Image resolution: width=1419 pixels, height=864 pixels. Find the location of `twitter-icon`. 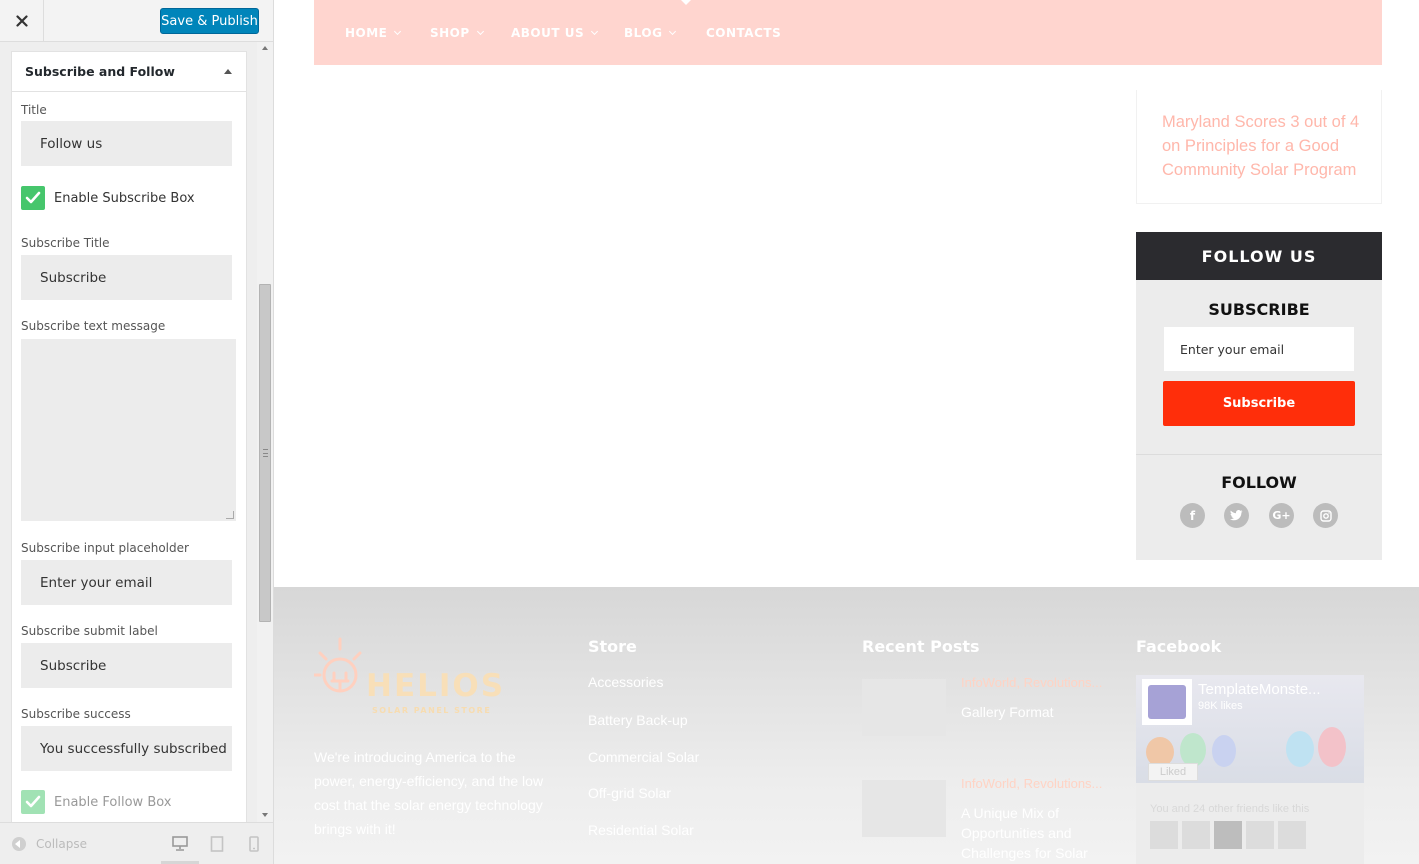

twitter-icon is located at coordinates (1236, 515).